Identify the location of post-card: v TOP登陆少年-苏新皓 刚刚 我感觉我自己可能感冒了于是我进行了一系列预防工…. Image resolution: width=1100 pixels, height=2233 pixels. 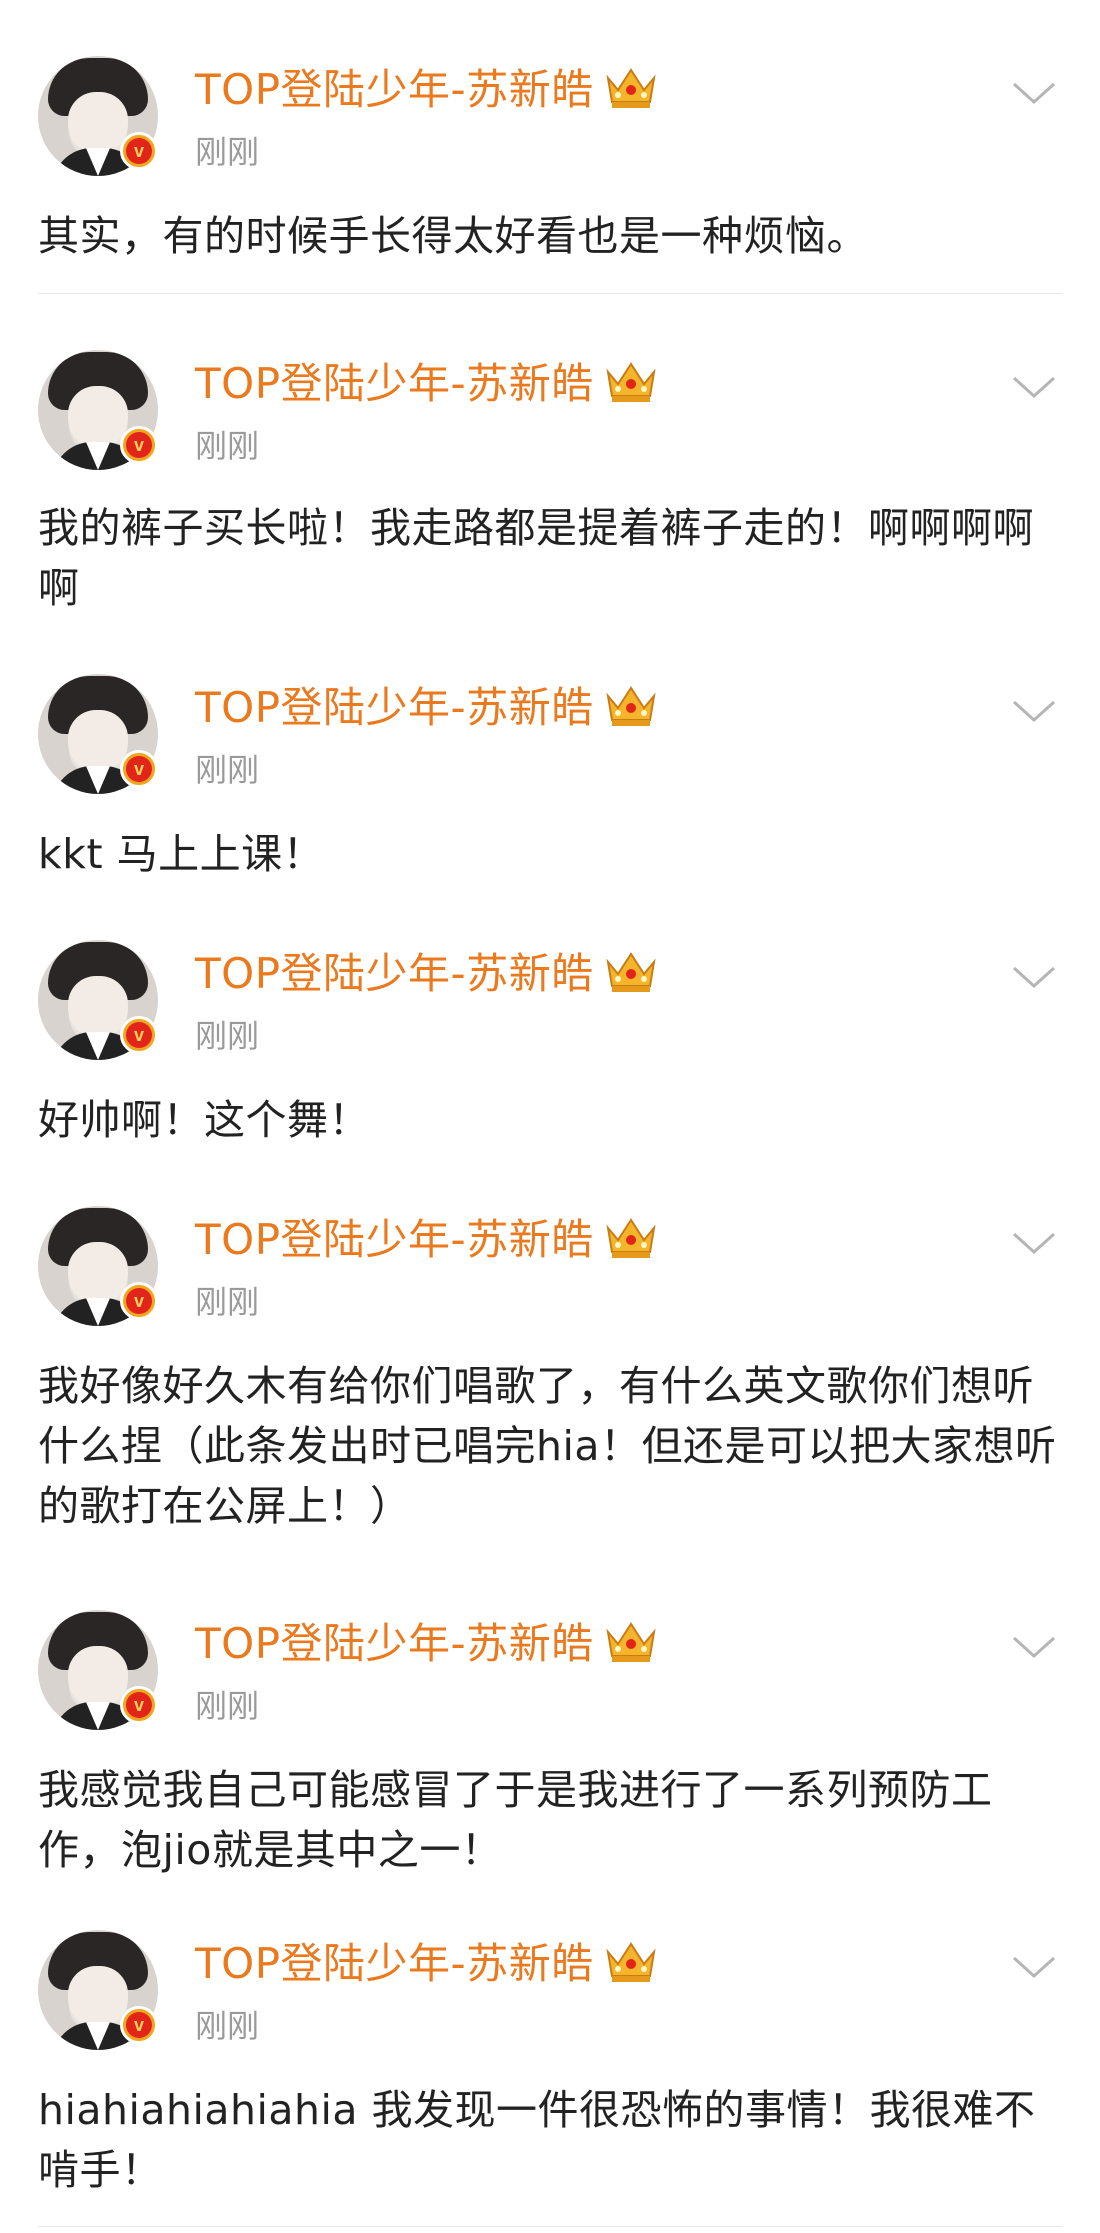
(550, 1750).